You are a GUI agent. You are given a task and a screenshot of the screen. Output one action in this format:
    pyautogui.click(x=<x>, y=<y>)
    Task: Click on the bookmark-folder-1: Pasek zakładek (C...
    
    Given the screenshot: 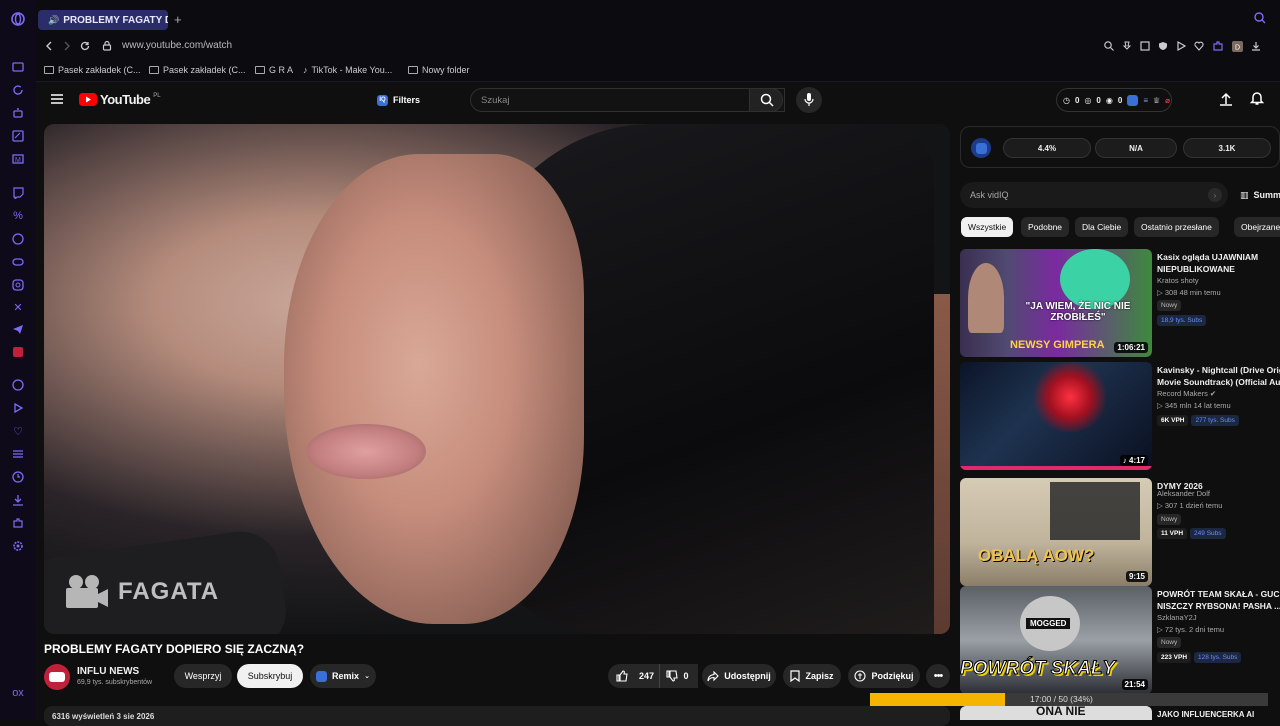 What is the action you would take?
    pyautogui.click(x=92, y=70)
    